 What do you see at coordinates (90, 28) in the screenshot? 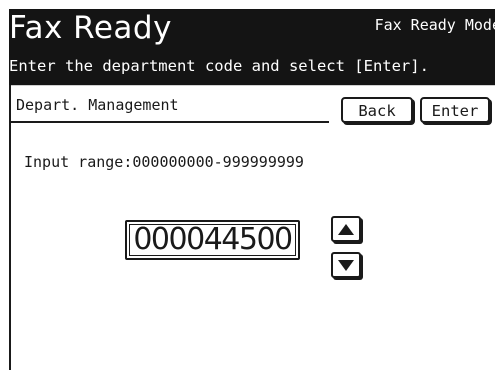
I see `app-title: Fax Ready` at bounding box center [90, 28].